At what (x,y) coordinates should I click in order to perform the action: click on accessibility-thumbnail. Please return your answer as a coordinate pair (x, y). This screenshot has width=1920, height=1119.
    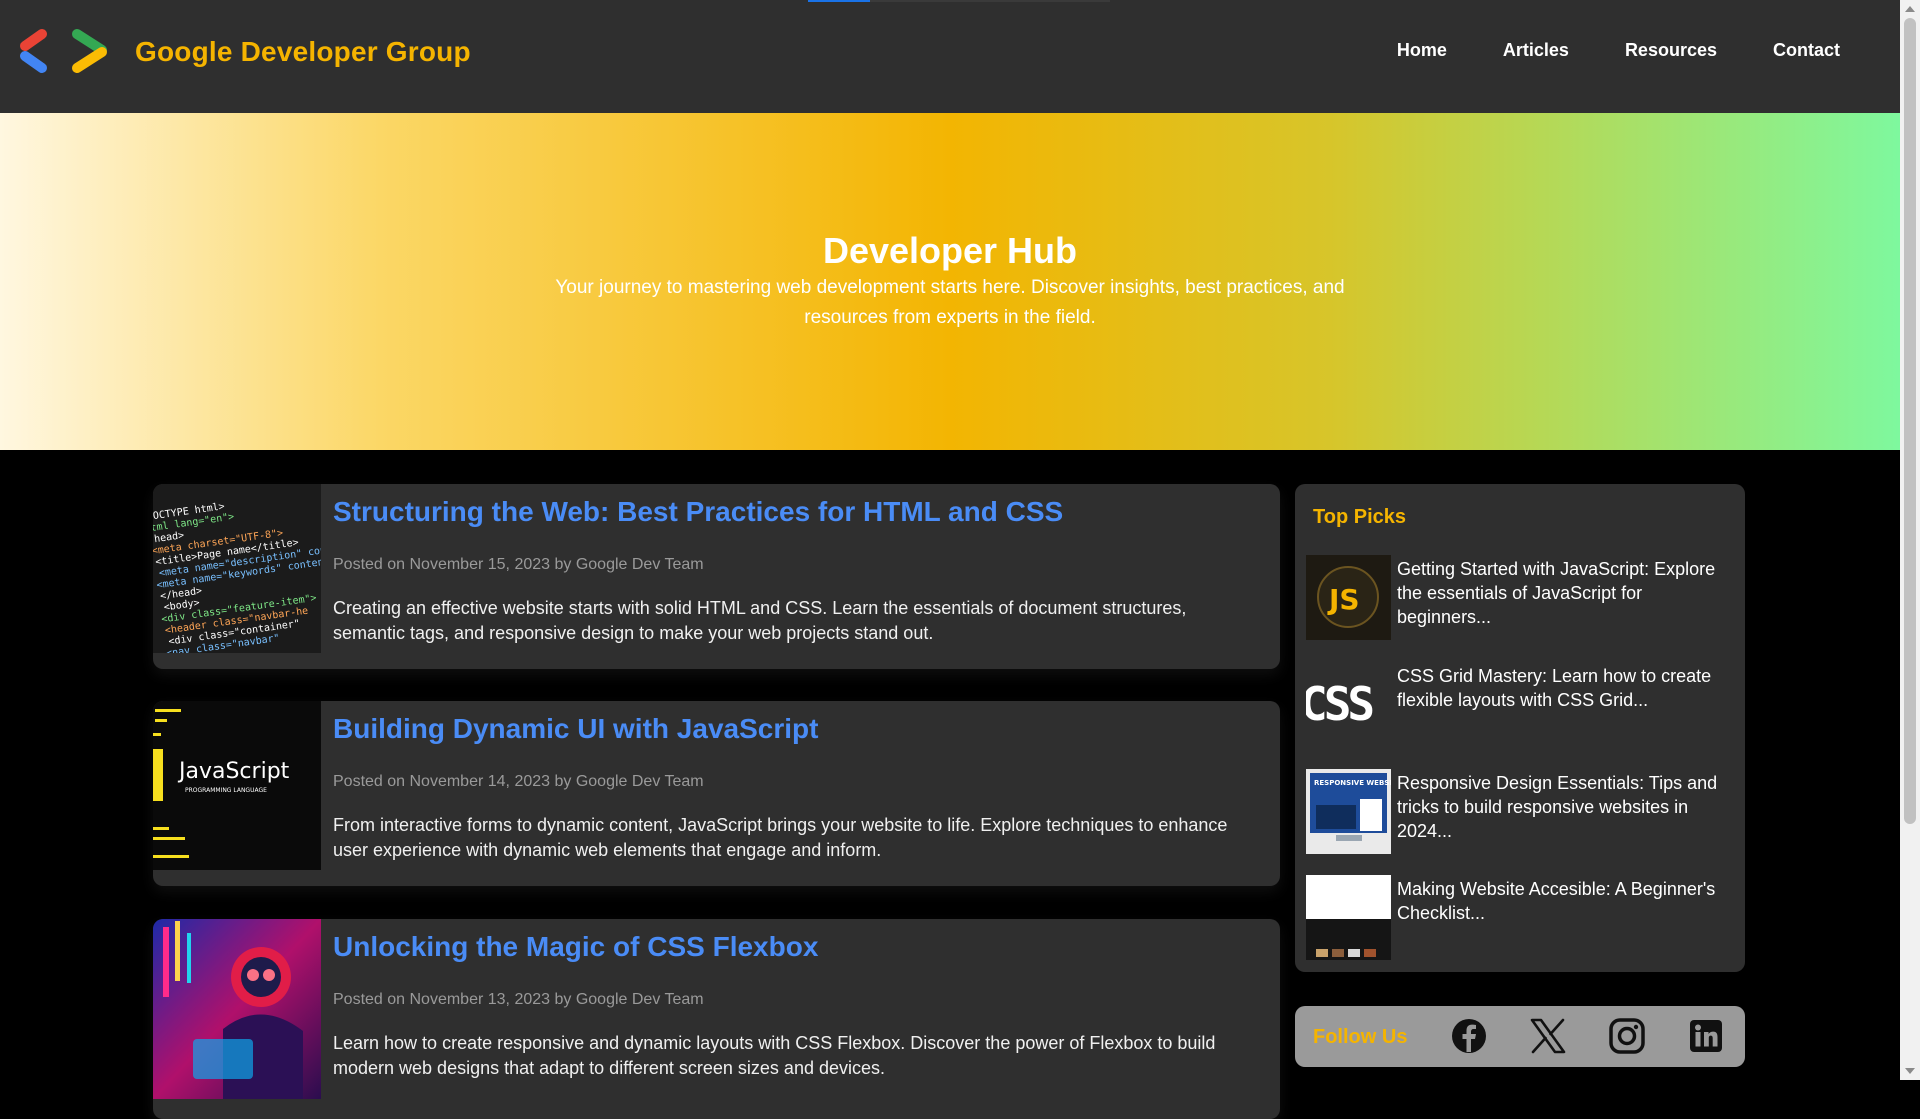
    Looking at the image, I should click on (1348, 917).